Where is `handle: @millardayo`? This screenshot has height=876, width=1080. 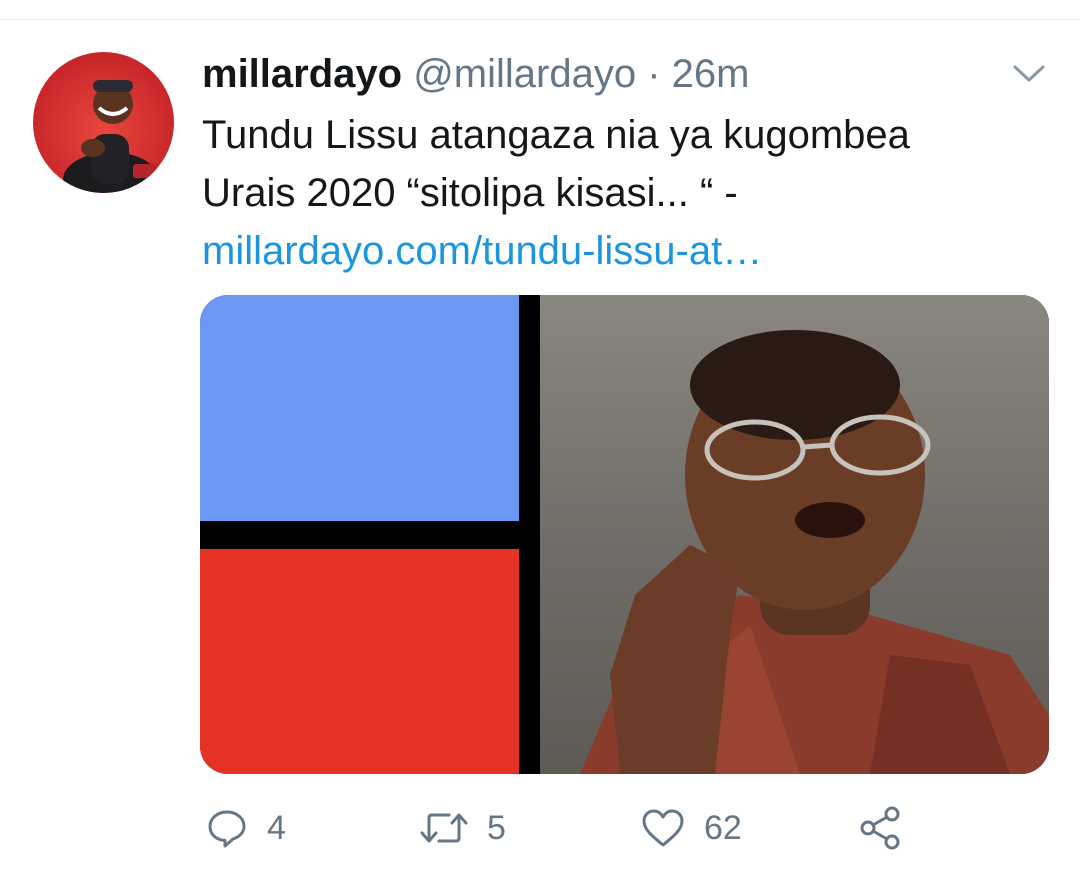 handle: @millardayo is located at coordinates (524, 74).